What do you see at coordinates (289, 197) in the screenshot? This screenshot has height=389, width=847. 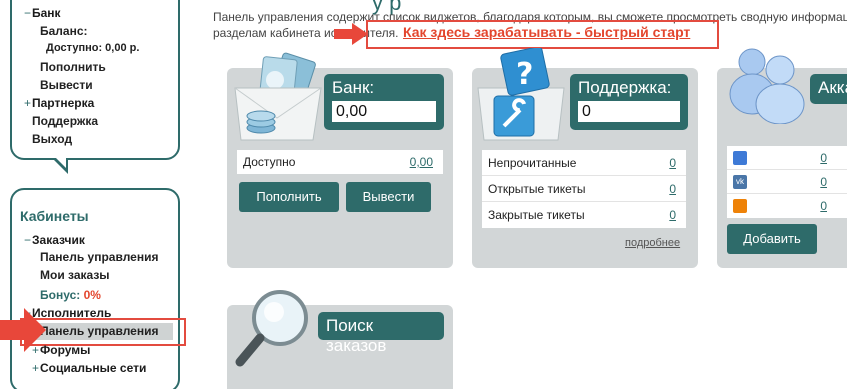 I see `topup-button: Пополнить` at bounding box center [289, 197].